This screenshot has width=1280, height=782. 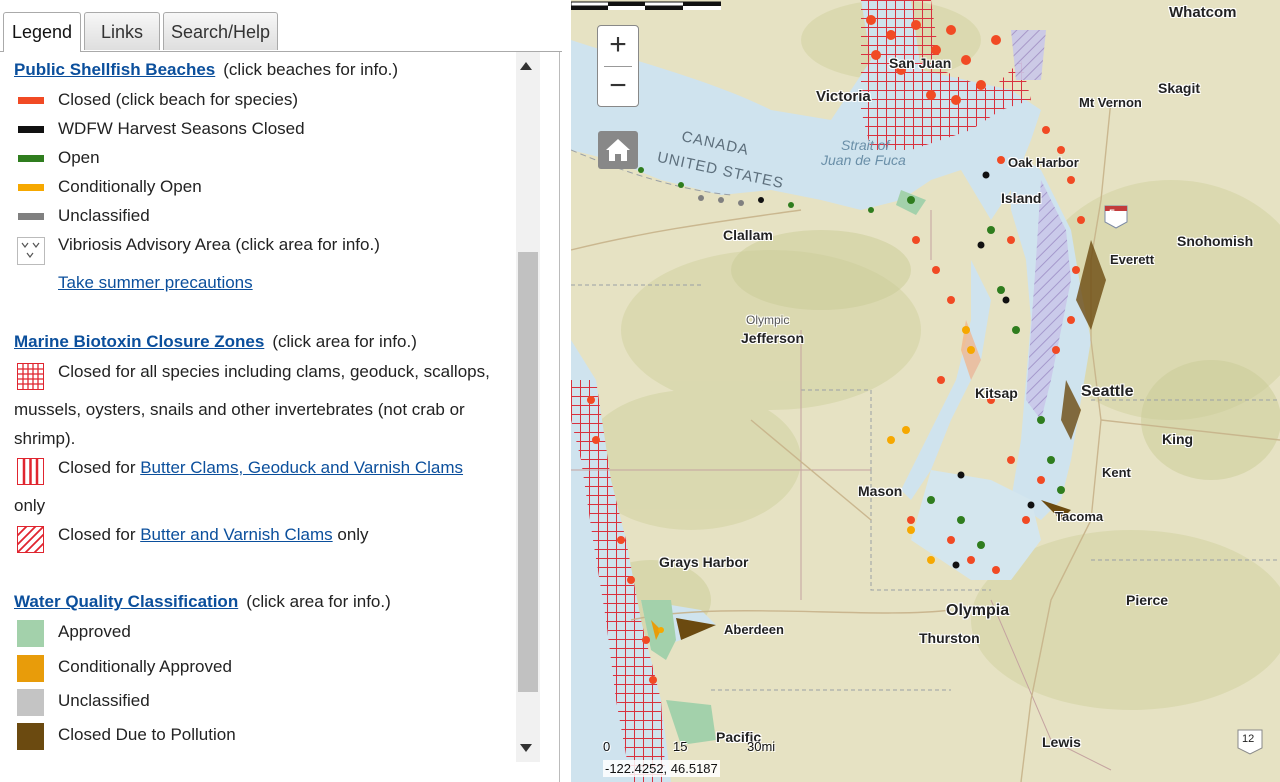 I want to click on approved-label: Approved, so click(x=94, y=631).